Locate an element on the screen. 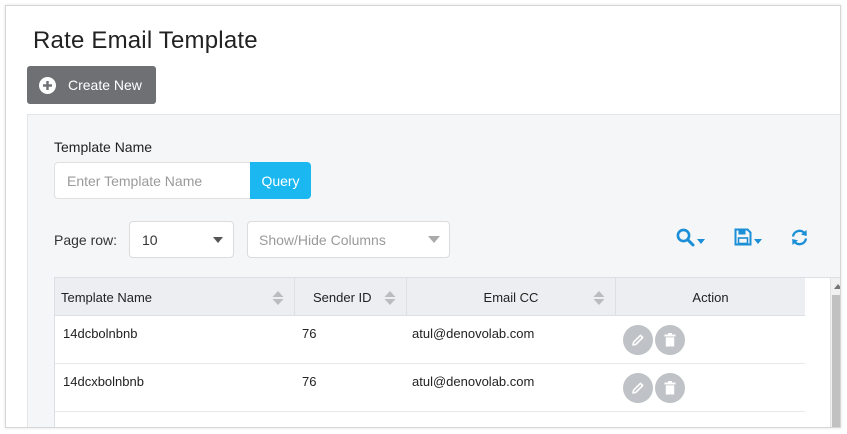 The image size is (847, 434). show-hide-columns-select: Show/Hide Columns is located at coordinates (348, 239).